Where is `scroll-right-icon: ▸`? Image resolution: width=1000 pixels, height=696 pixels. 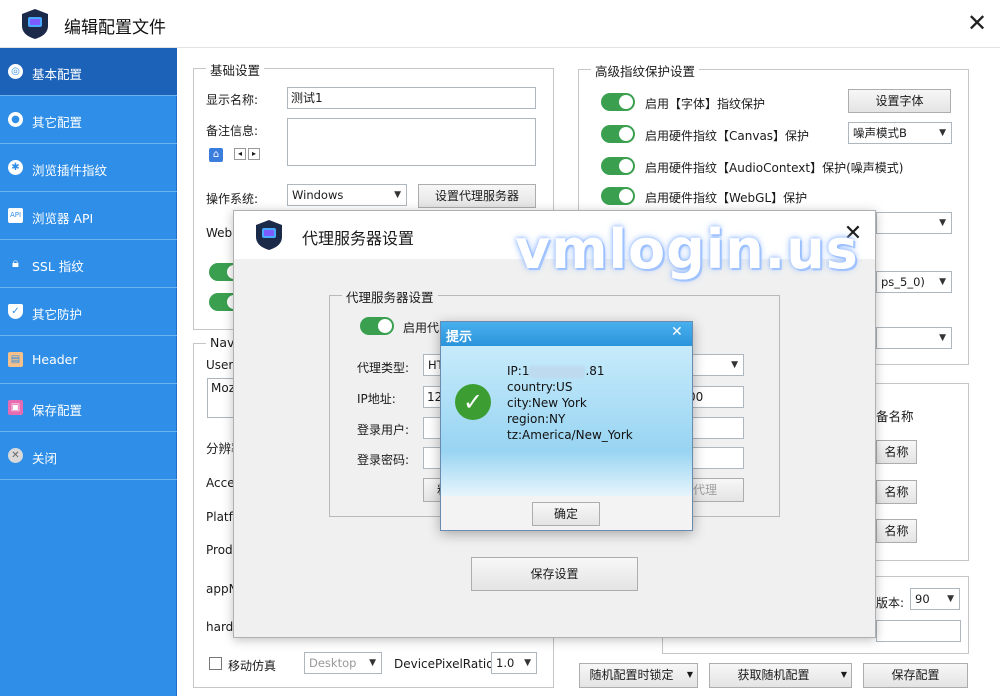 scroll-right-icon: ▸ is located at coordinates (254, 154).